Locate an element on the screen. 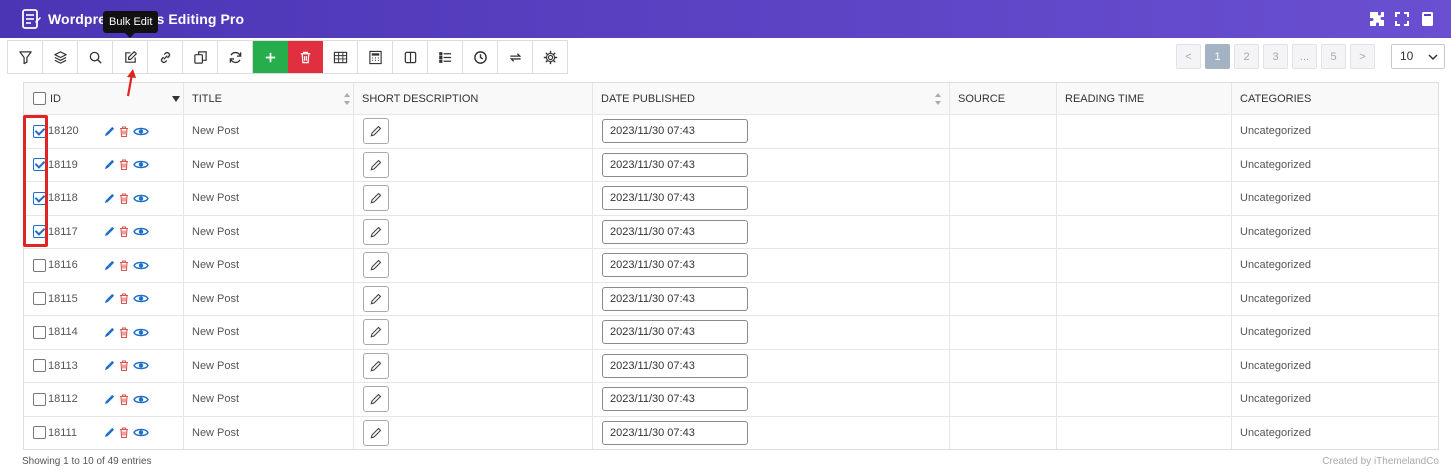 The image size is (1451, 475). column-date-published: DATE PUBLISHED is located at coordinates (770, 98).